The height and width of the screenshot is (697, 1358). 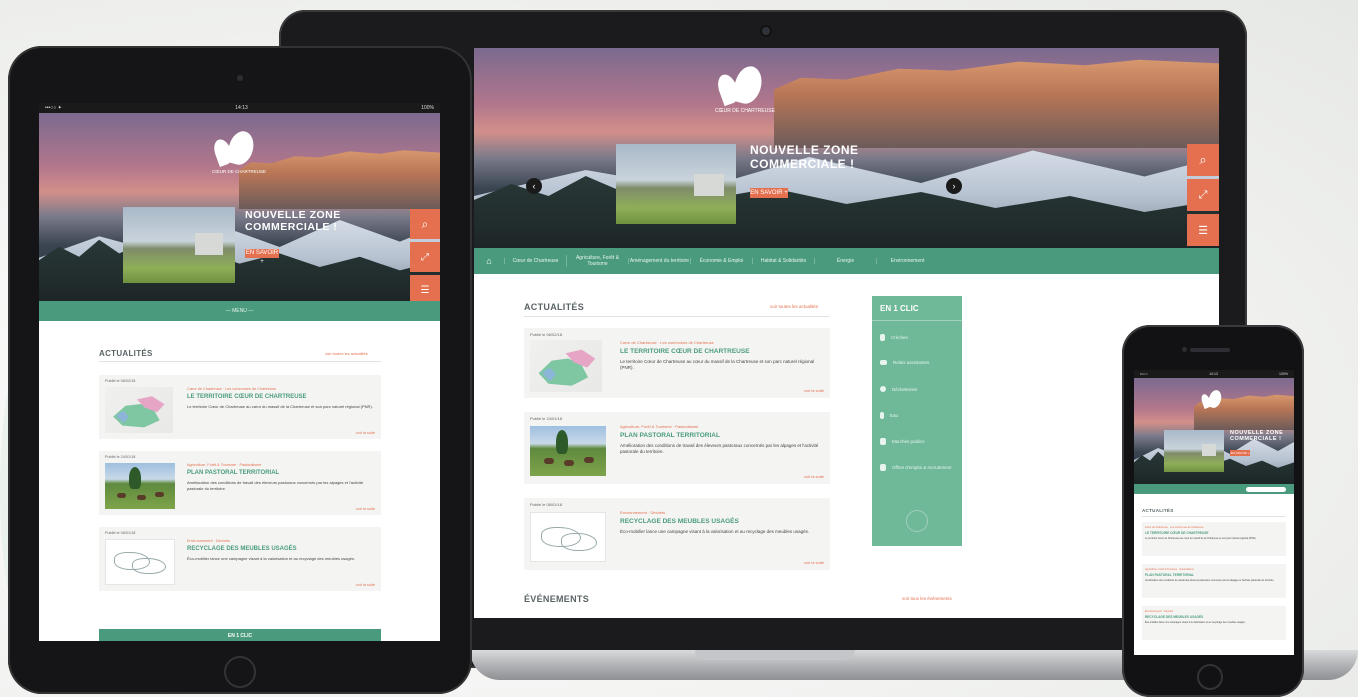 What do you see at coordinates (907, 261) in the screenshot?
I see `nav-item-environnement: Environnement` at bounding box center [907, 261].